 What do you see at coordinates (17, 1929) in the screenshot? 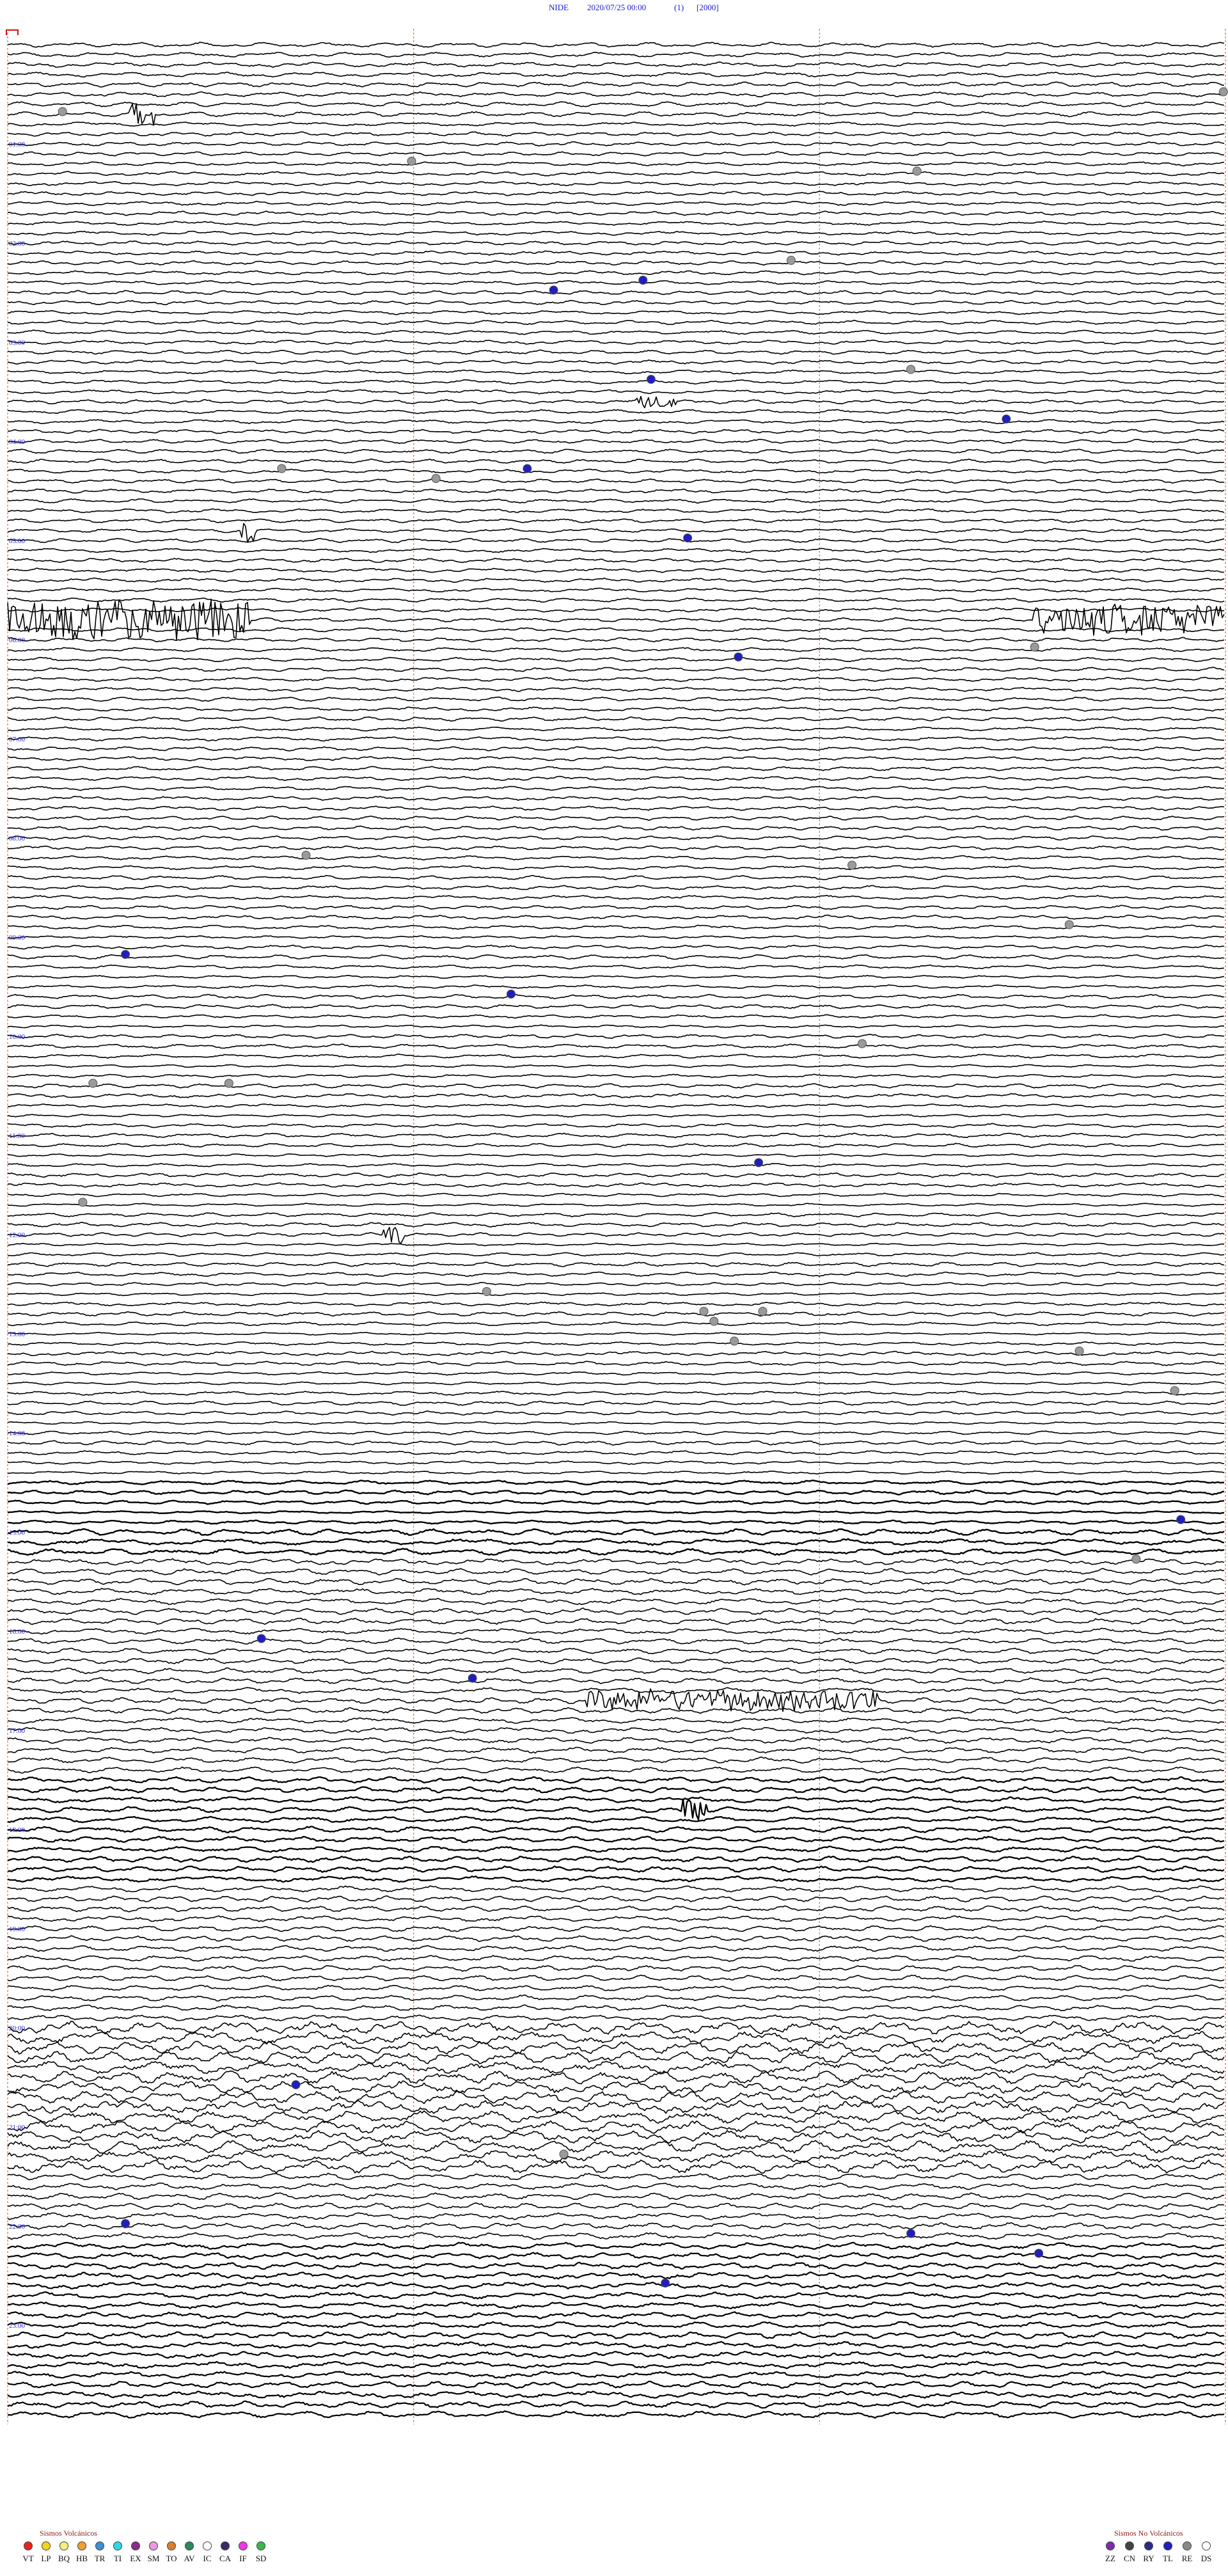
I see `hour-label: 19:00` at bounding box center [17, 1929].